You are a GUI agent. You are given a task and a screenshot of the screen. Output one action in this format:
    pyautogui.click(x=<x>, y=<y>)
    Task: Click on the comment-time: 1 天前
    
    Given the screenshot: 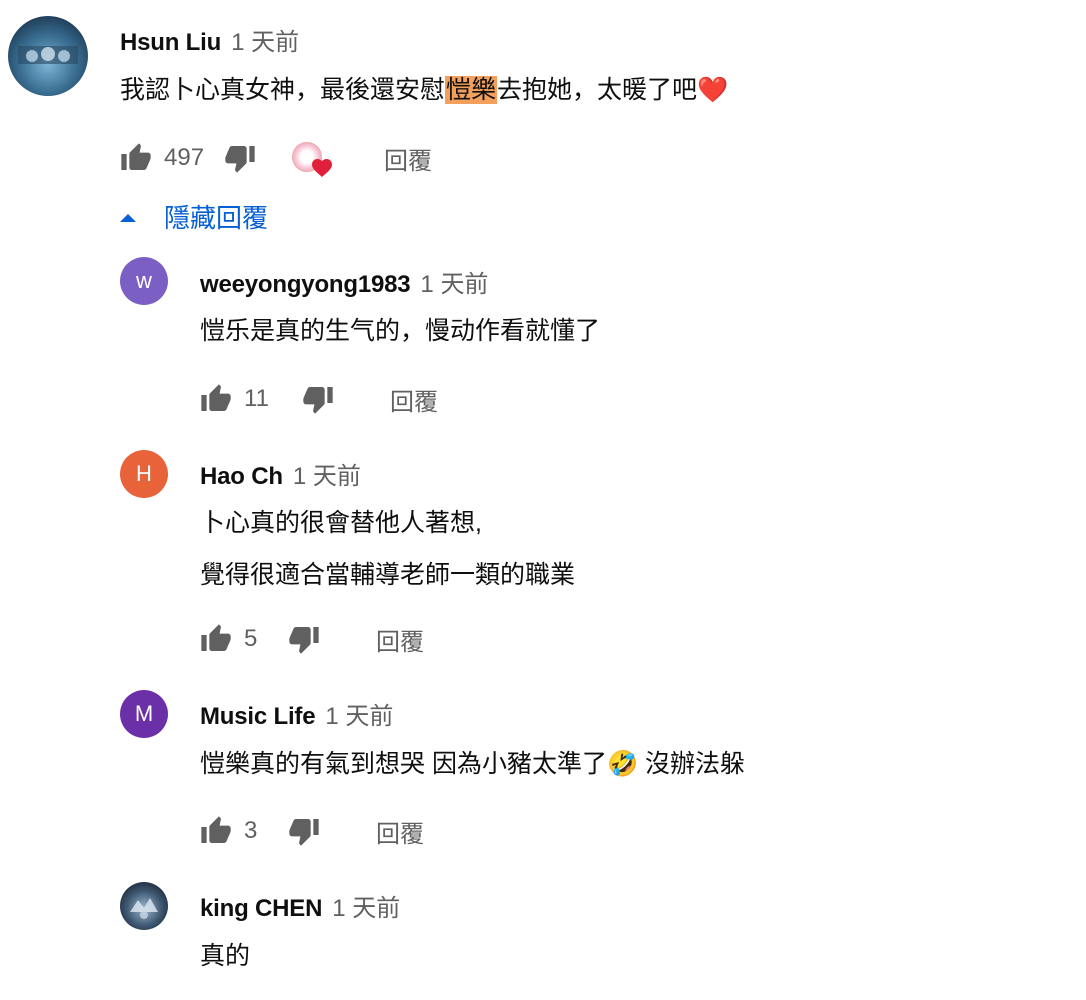 What is the action you would take?
    pyautogui.click(x=265, y=42)
    